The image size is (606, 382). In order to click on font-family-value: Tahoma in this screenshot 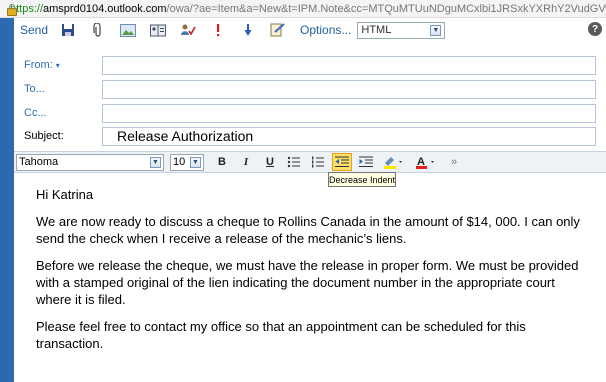, I will do `click(39, 162)`.